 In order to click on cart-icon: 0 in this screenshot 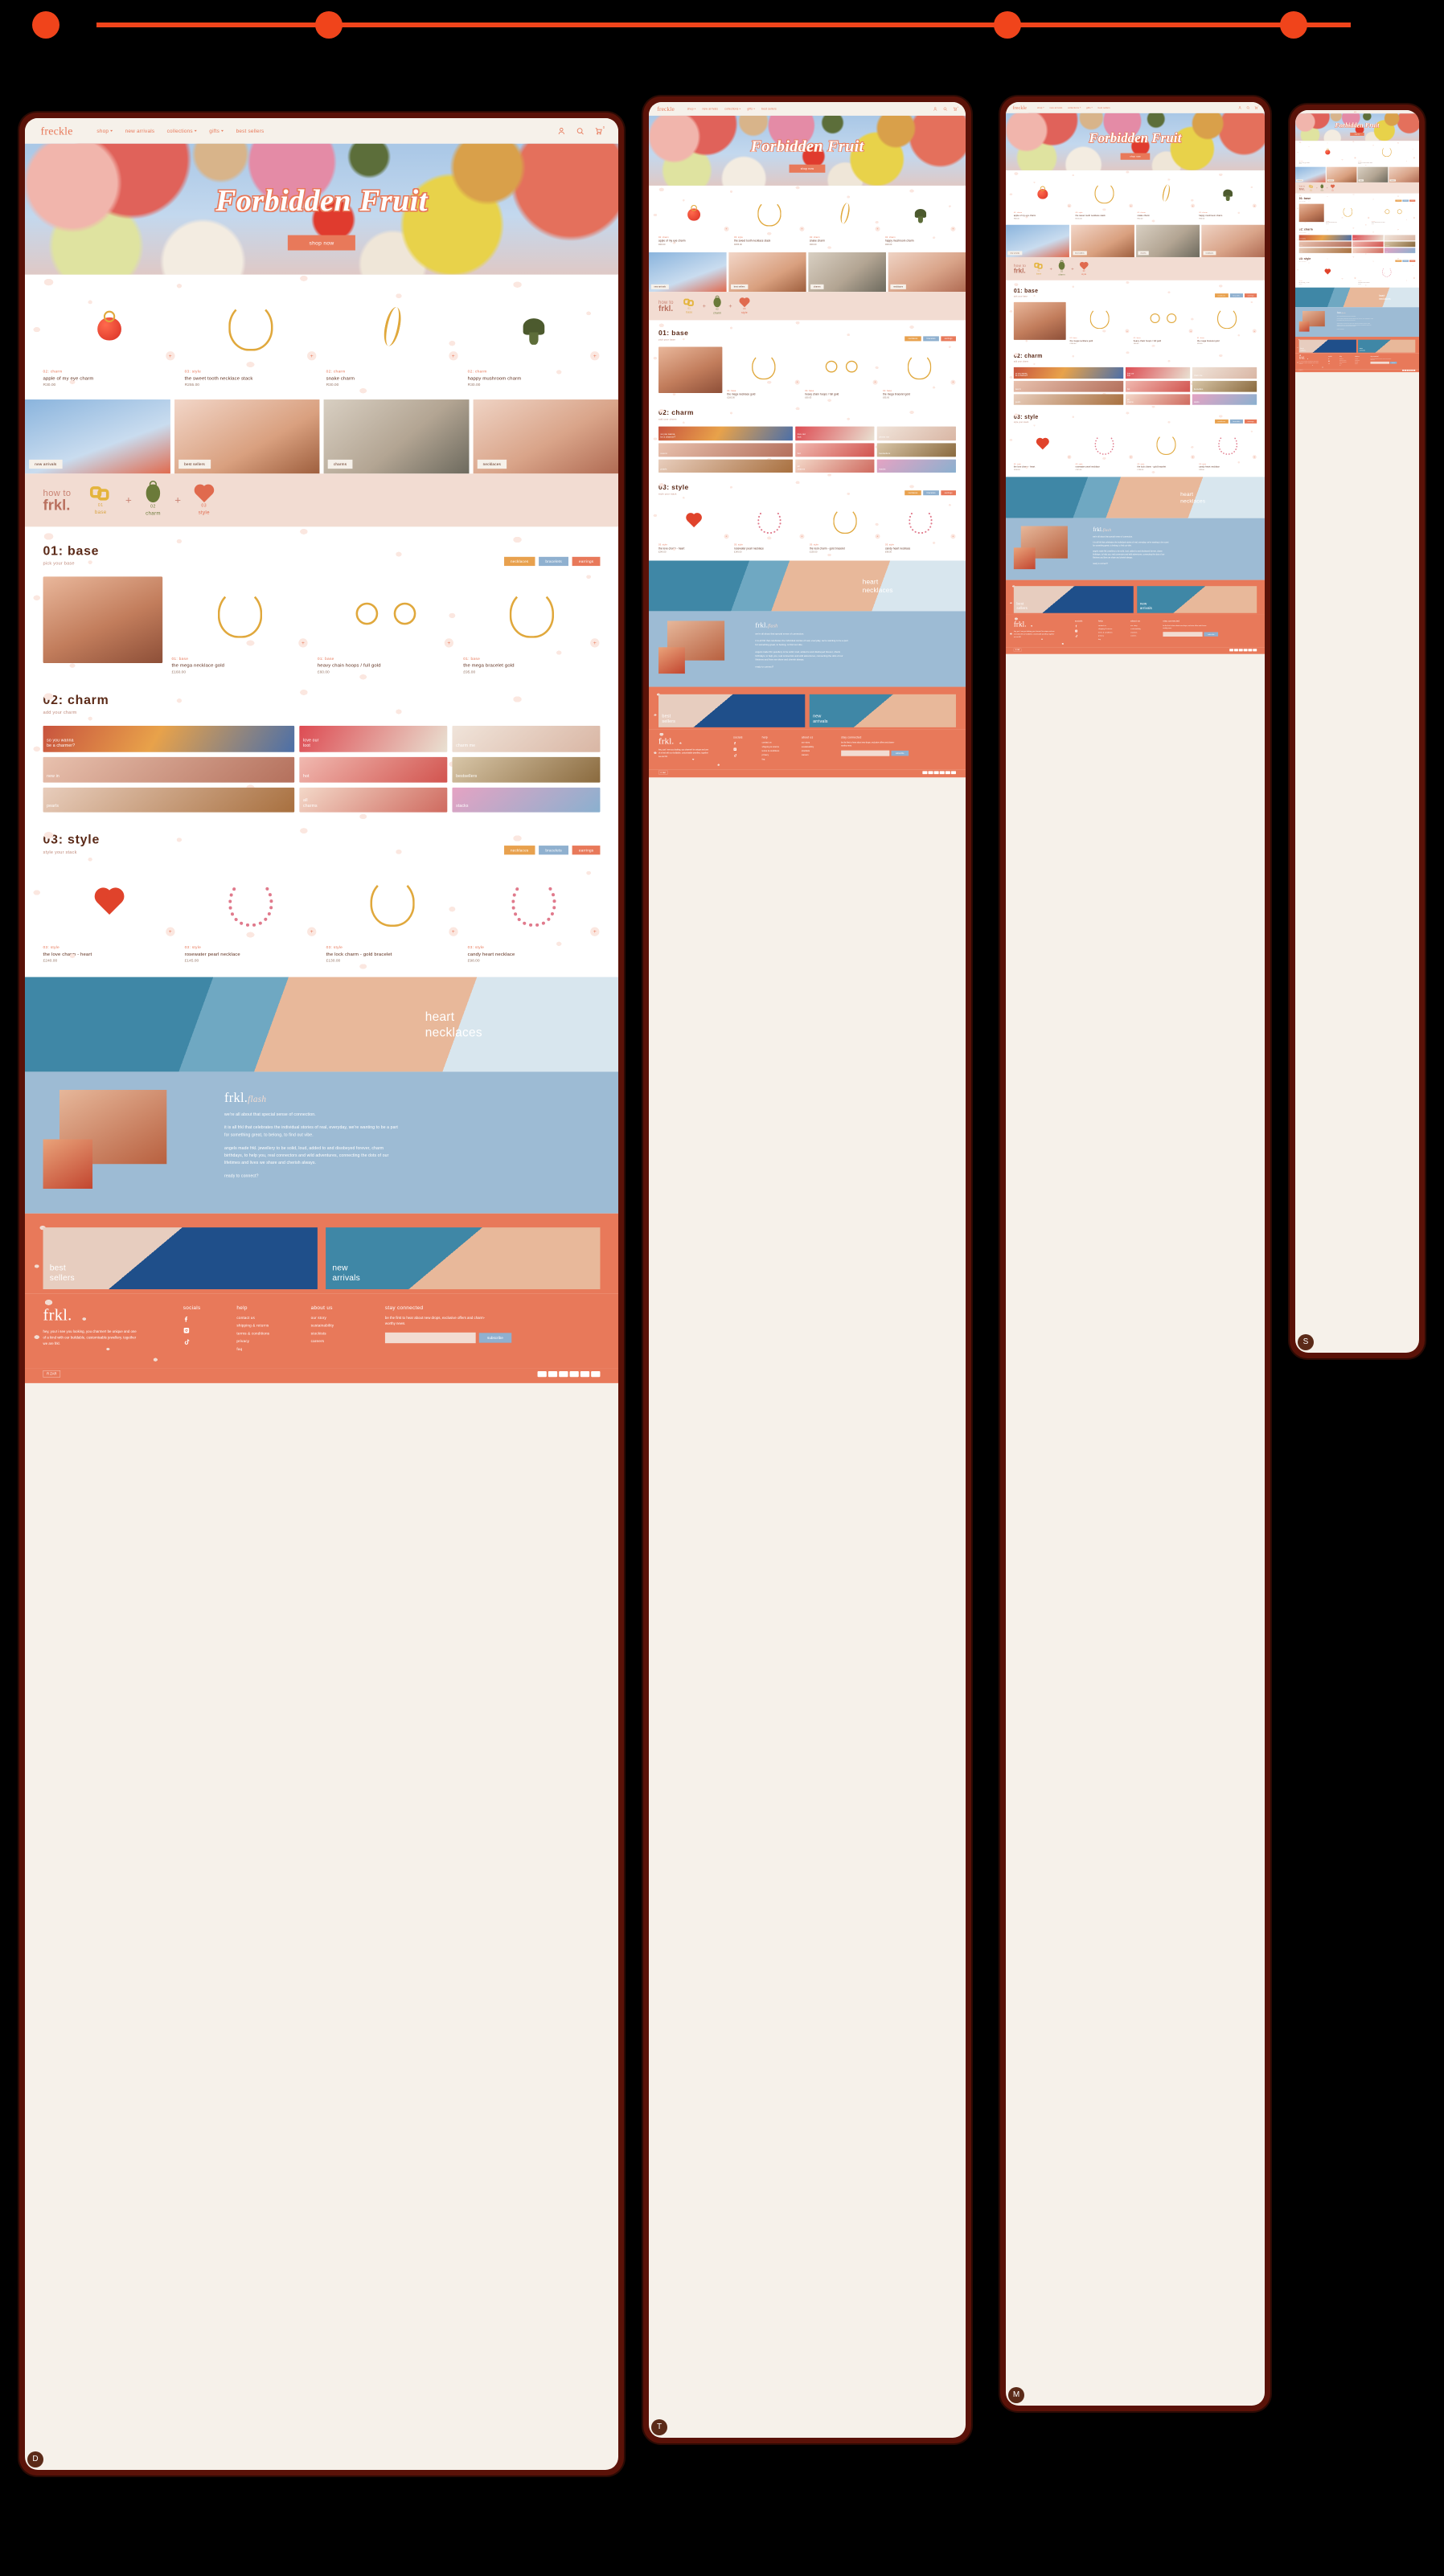, I will do `click(1256, 107)`.